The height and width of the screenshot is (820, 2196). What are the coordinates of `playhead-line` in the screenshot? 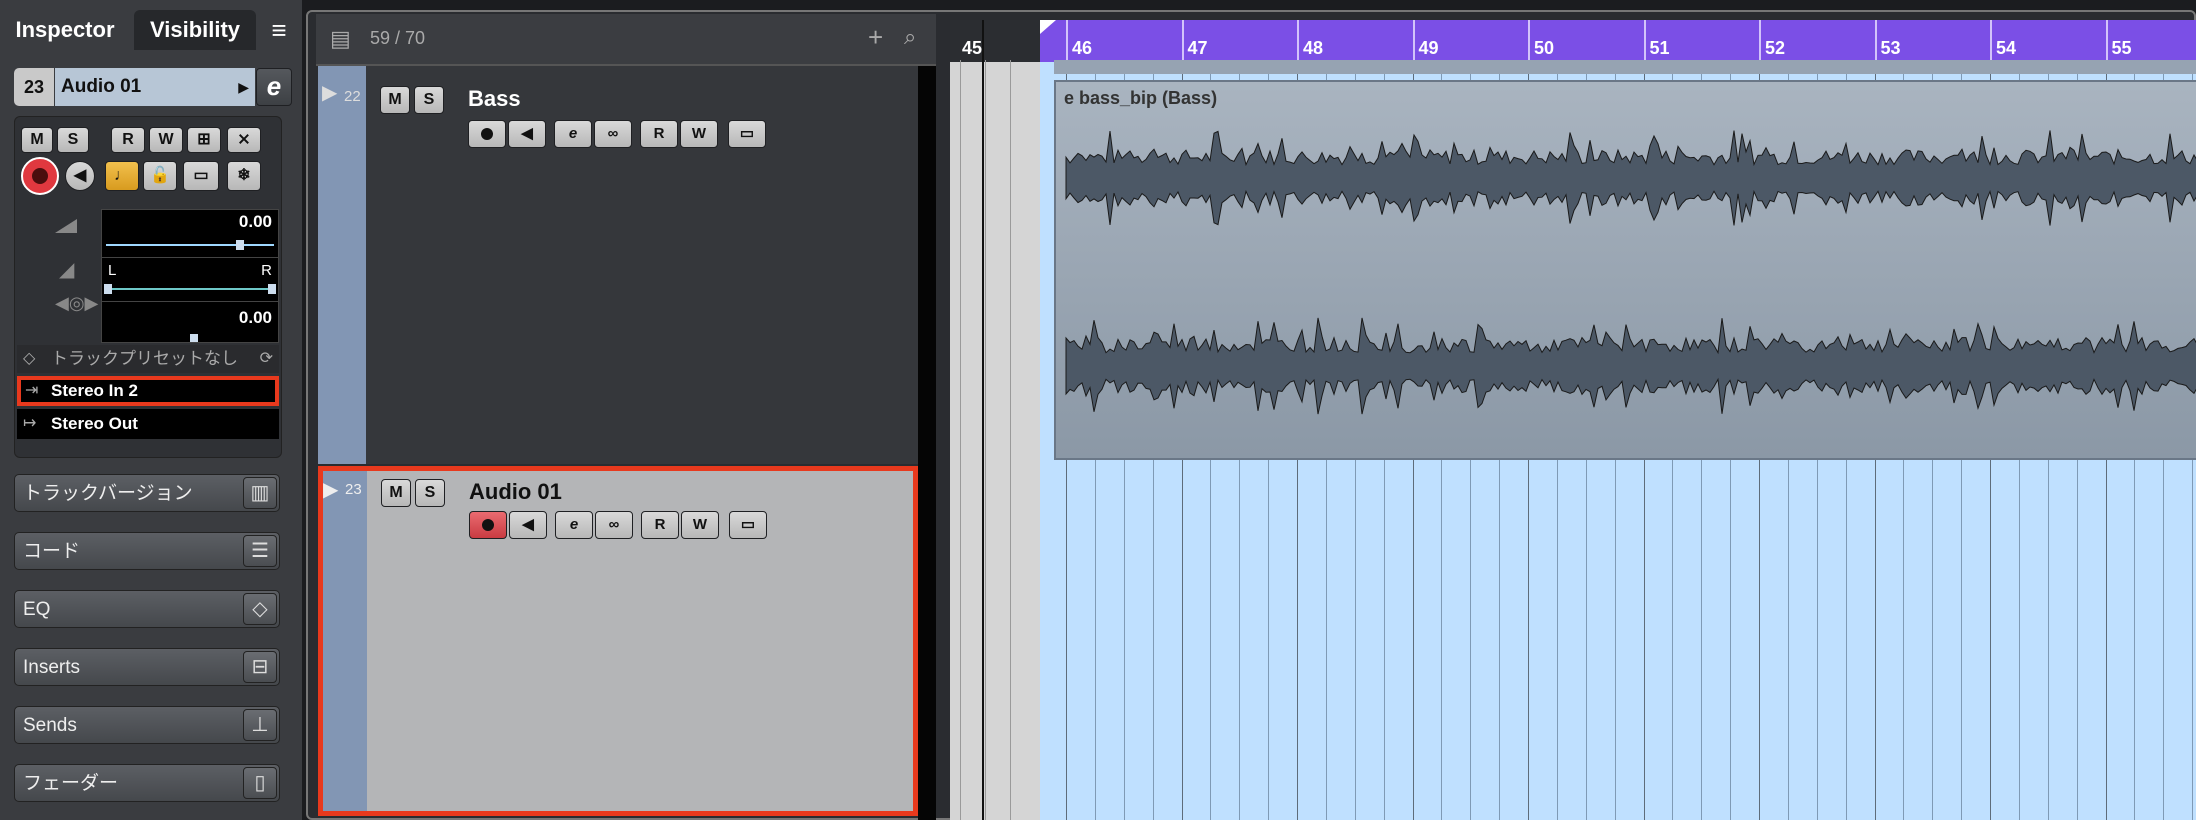 It's located at (983, 420).